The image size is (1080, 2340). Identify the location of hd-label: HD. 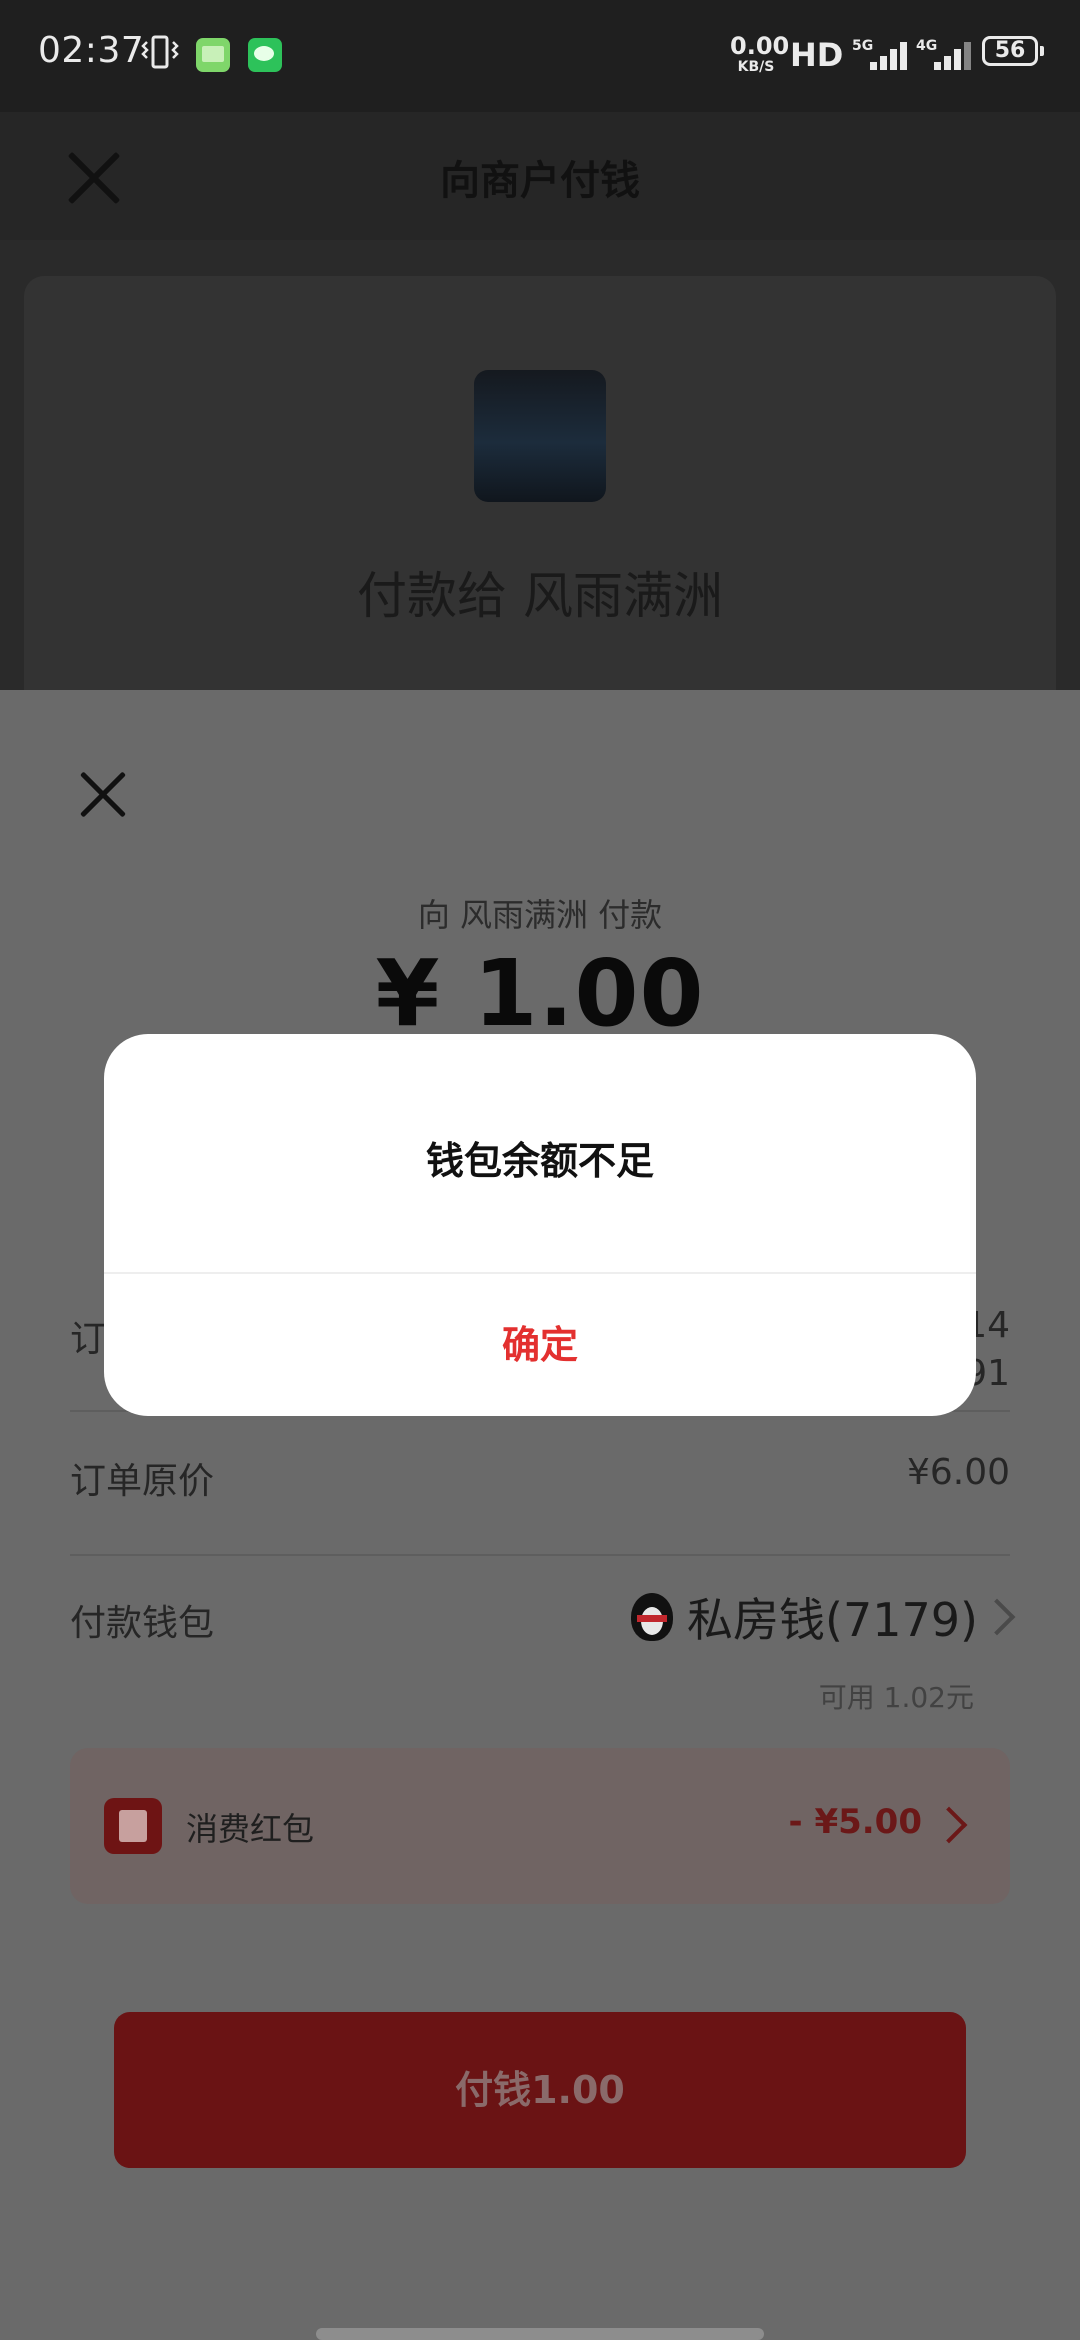
(817, 55).